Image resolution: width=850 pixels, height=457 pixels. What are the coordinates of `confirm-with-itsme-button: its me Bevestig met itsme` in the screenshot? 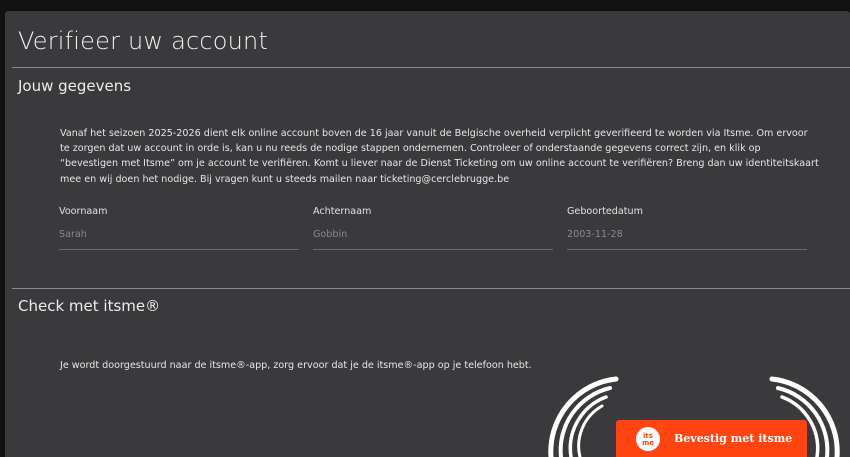 It's located at (711, 438).